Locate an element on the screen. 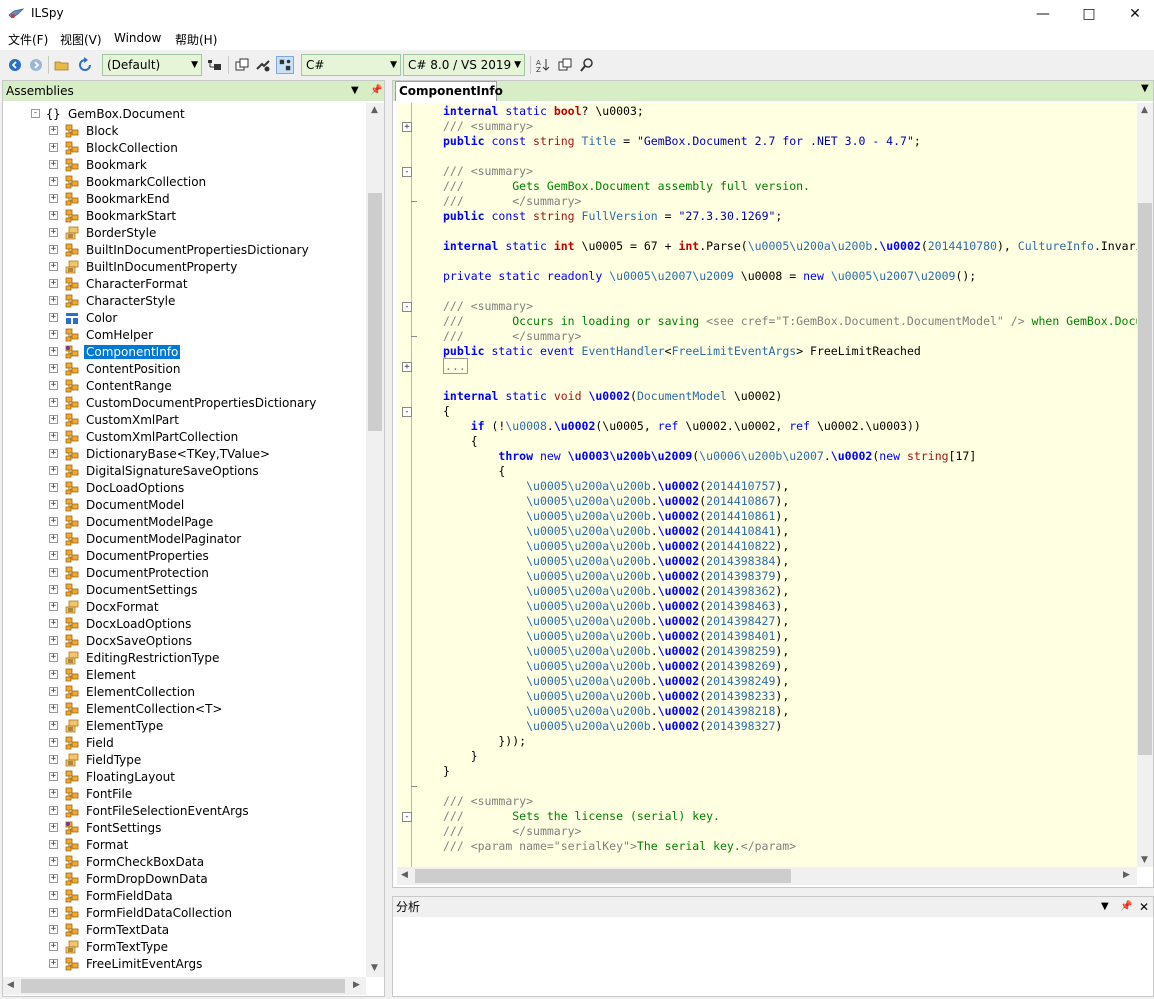 The image size is (1154, 999). scroll-left-icon: ◀ is located at coordinates (10, 985).